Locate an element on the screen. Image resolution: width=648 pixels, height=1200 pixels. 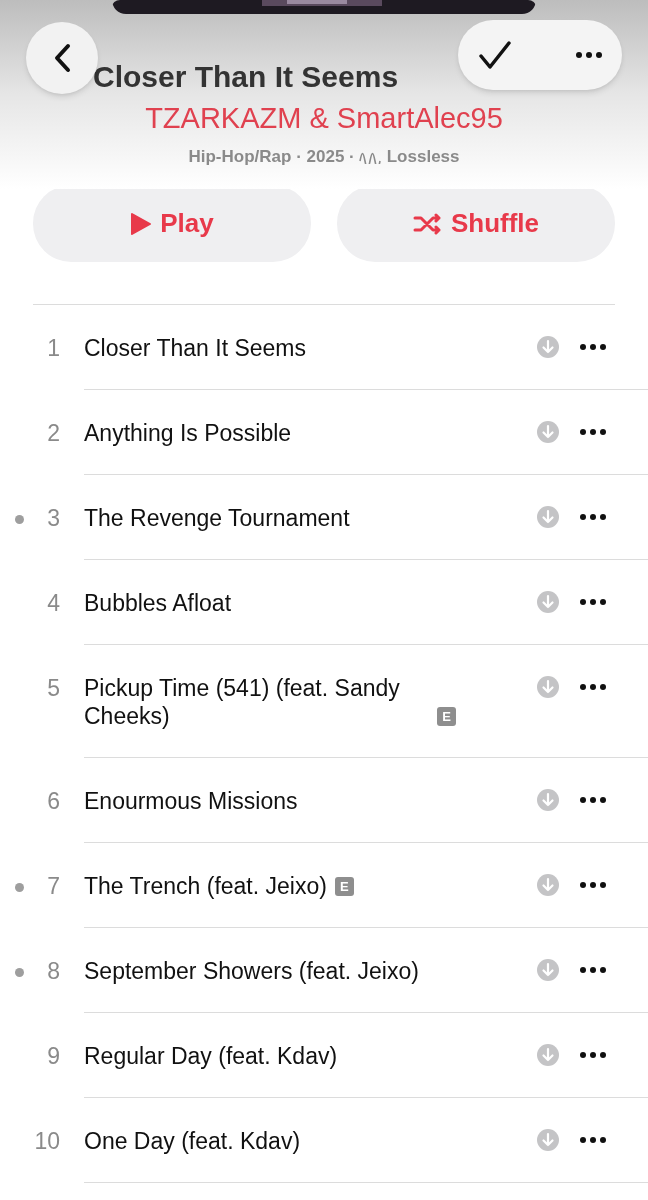
track-title: Enourmous Missions is located at coordinates (191, 801).